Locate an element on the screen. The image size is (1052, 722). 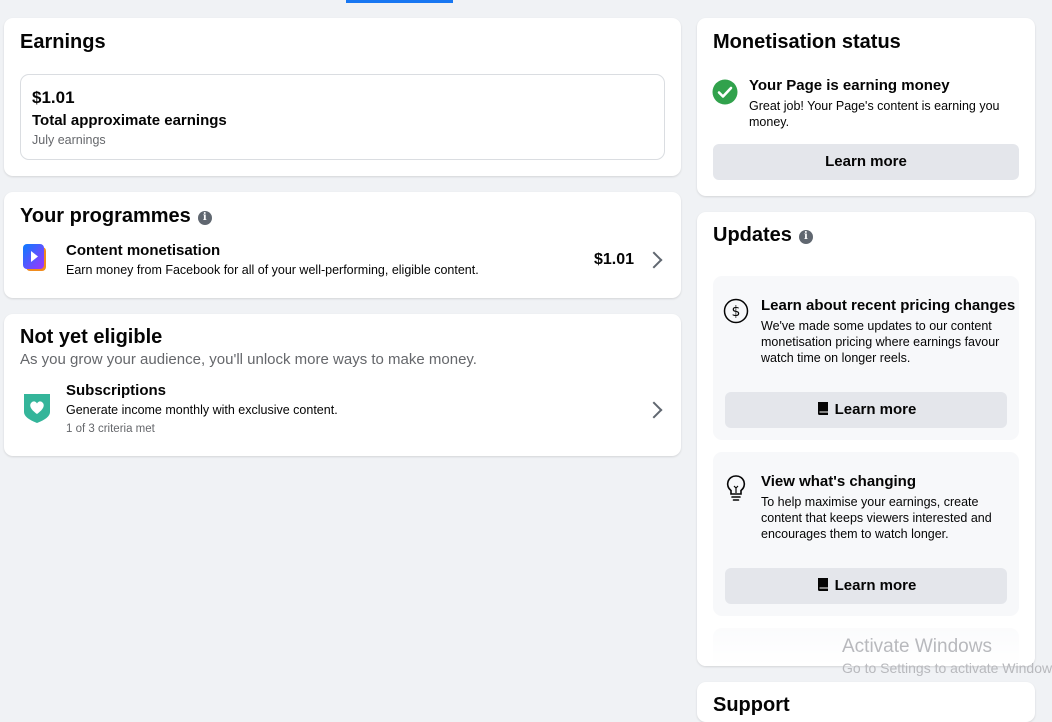
check-circle-icon is located at coordinates (725, 92).